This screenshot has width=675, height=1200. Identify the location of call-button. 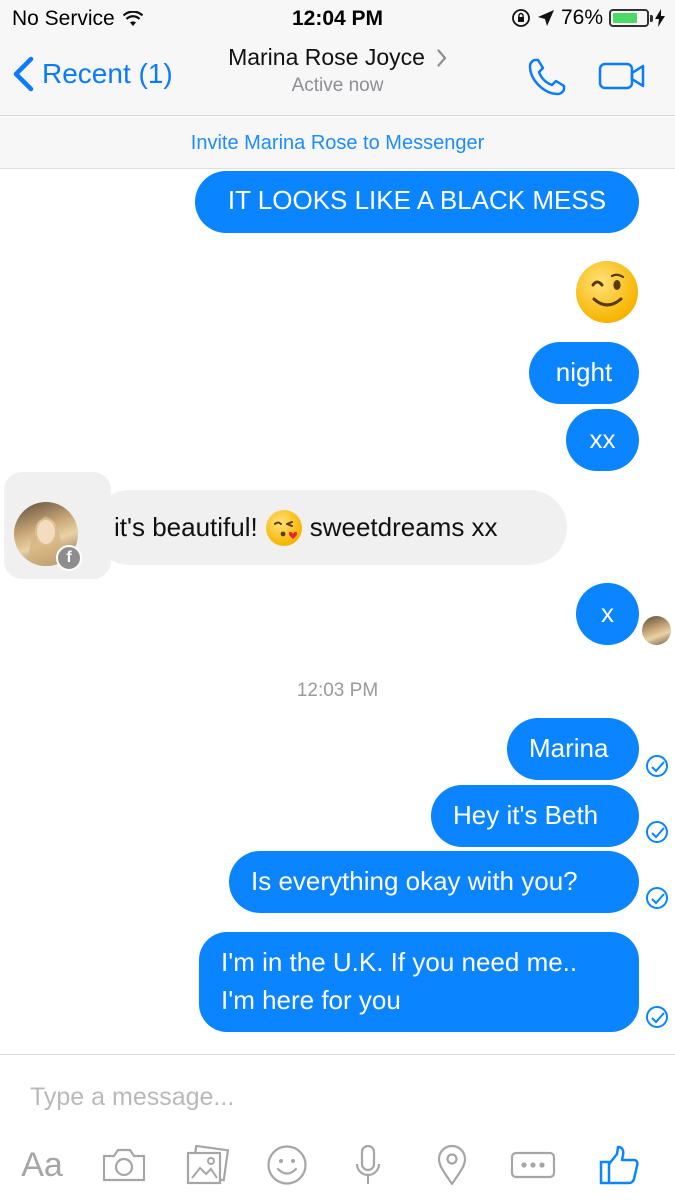
(547, 79).